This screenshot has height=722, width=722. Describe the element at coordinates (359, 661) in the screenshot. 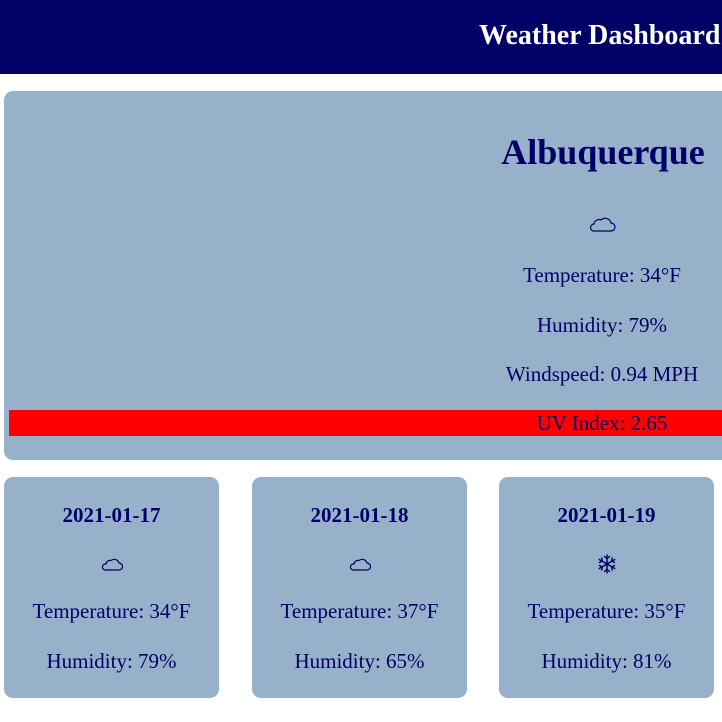

I see `forecast-humidity: Humidity: 65%` at that location.